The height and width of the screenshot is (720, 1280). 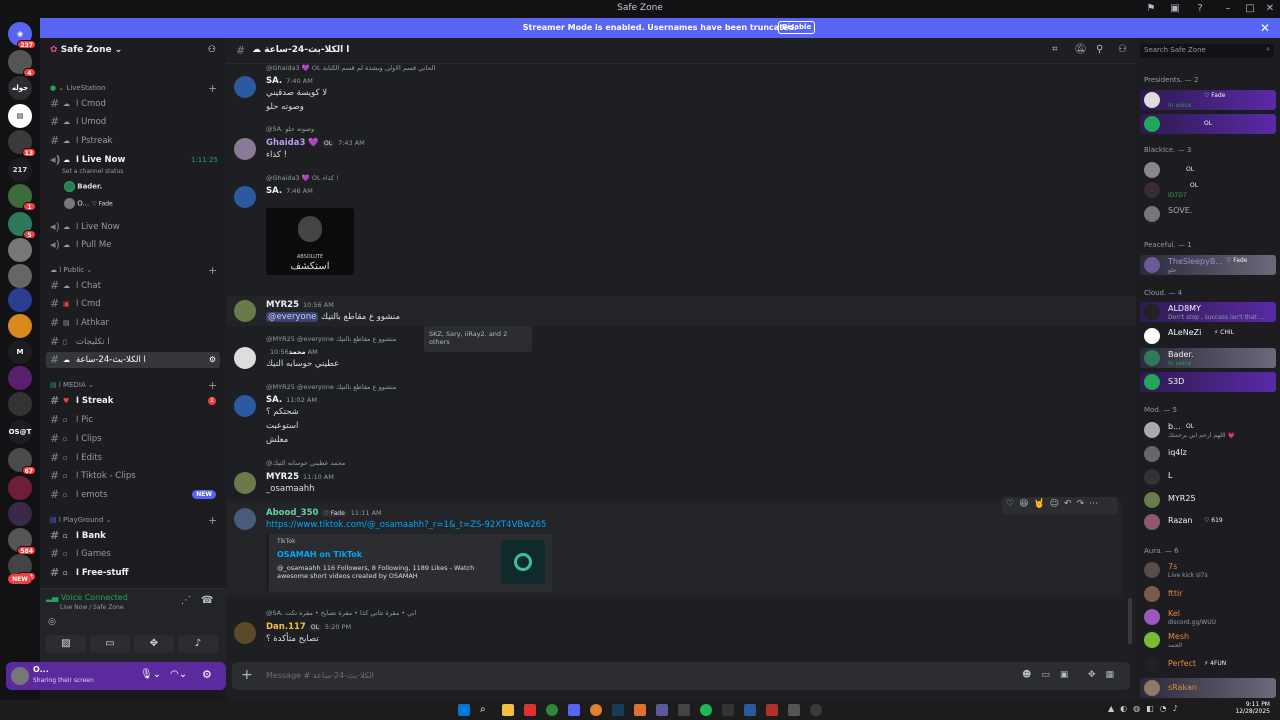 What do you see at coordinates (1050, 675) in the screenshot?
I see `composer-actions: ☻▭▣` at bounding box center [1050, 675].